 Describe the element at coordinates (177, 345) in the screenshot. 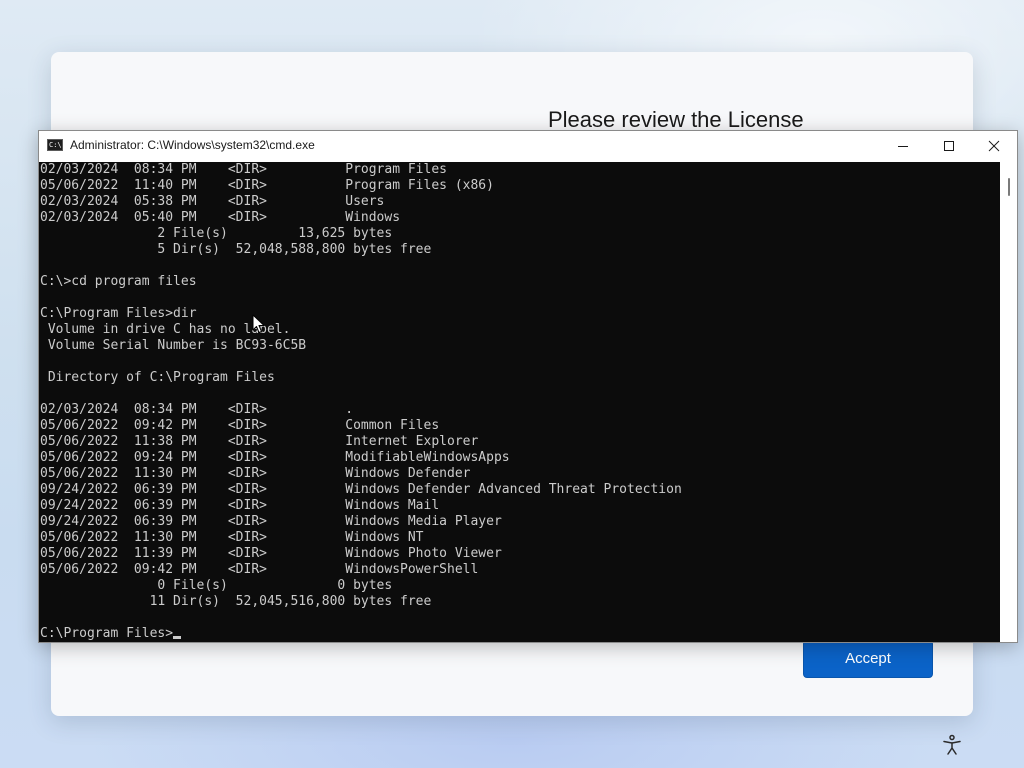

I see `console-line: Volume Serial Number is BC93-6C5B` at that location.